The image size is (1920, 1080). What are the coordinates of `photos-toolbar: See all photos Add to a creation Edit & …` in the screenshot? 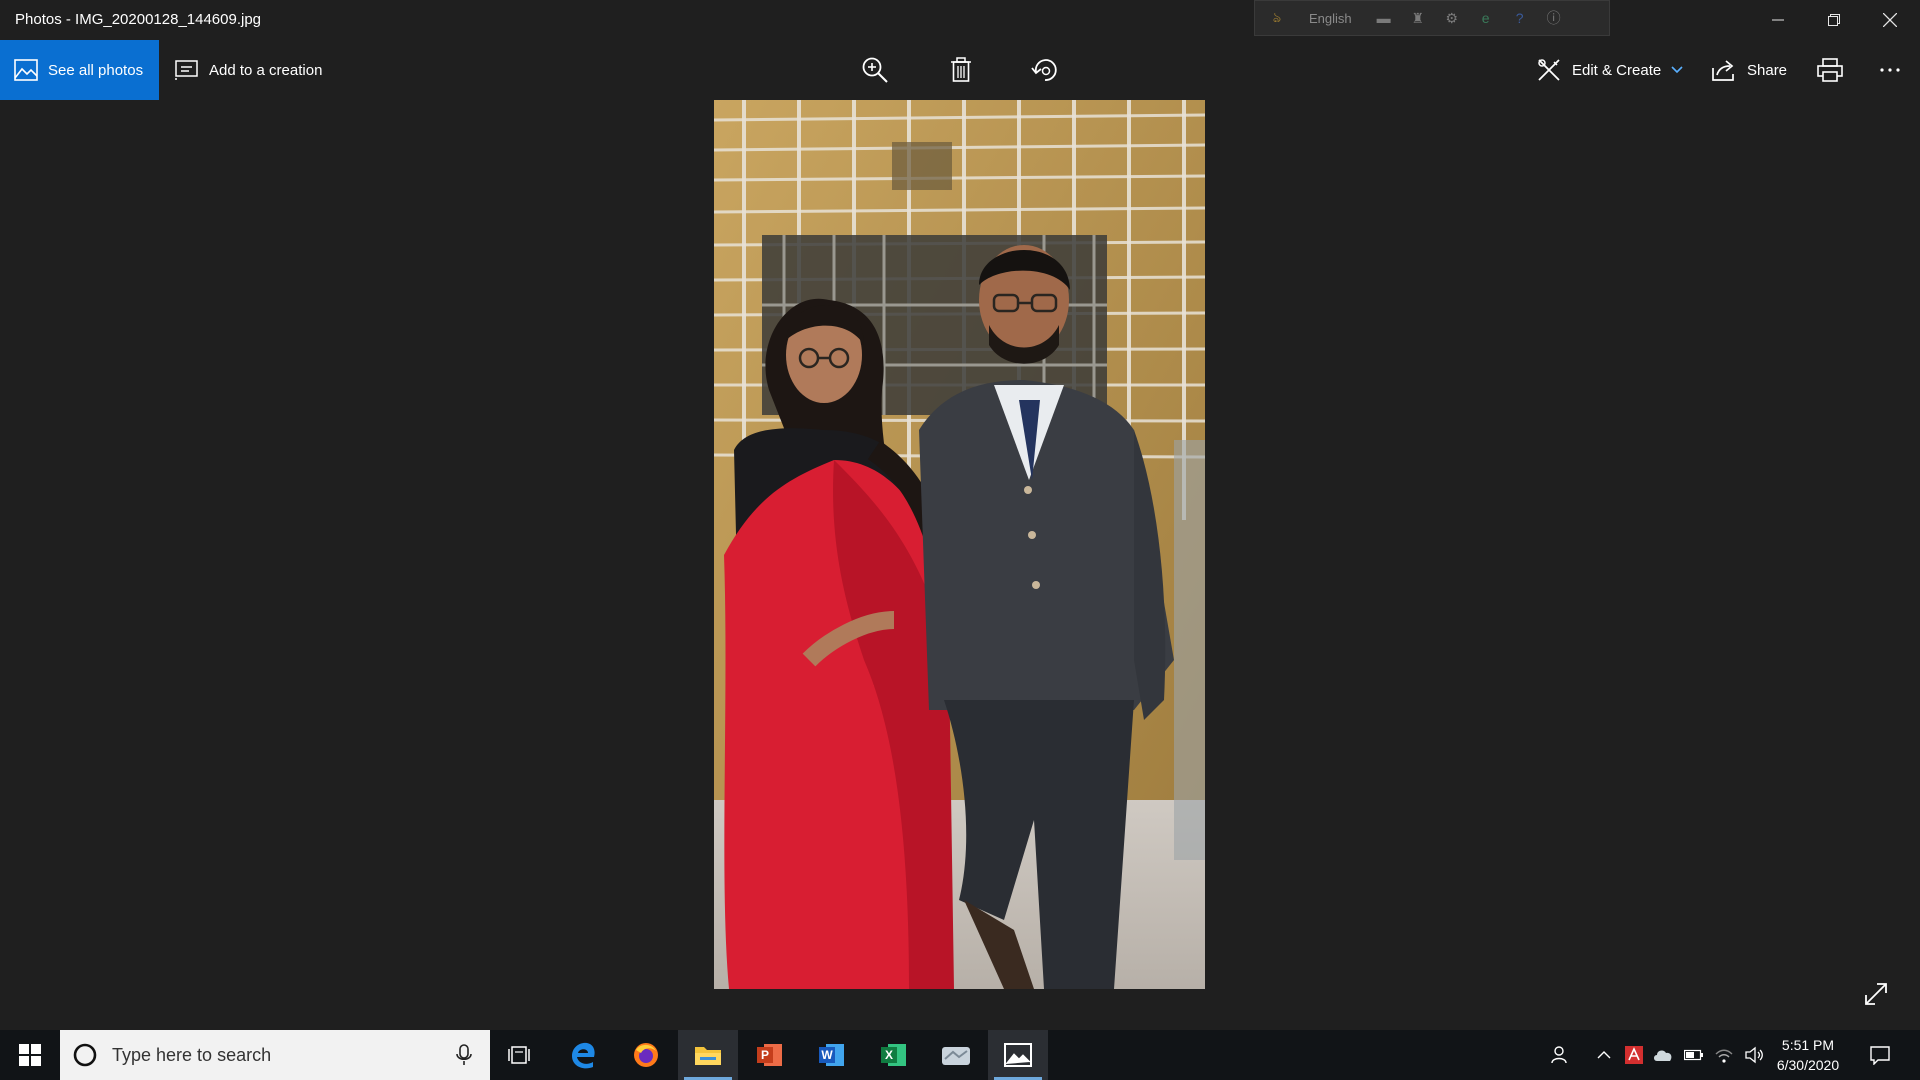 It's located at (960, 70).